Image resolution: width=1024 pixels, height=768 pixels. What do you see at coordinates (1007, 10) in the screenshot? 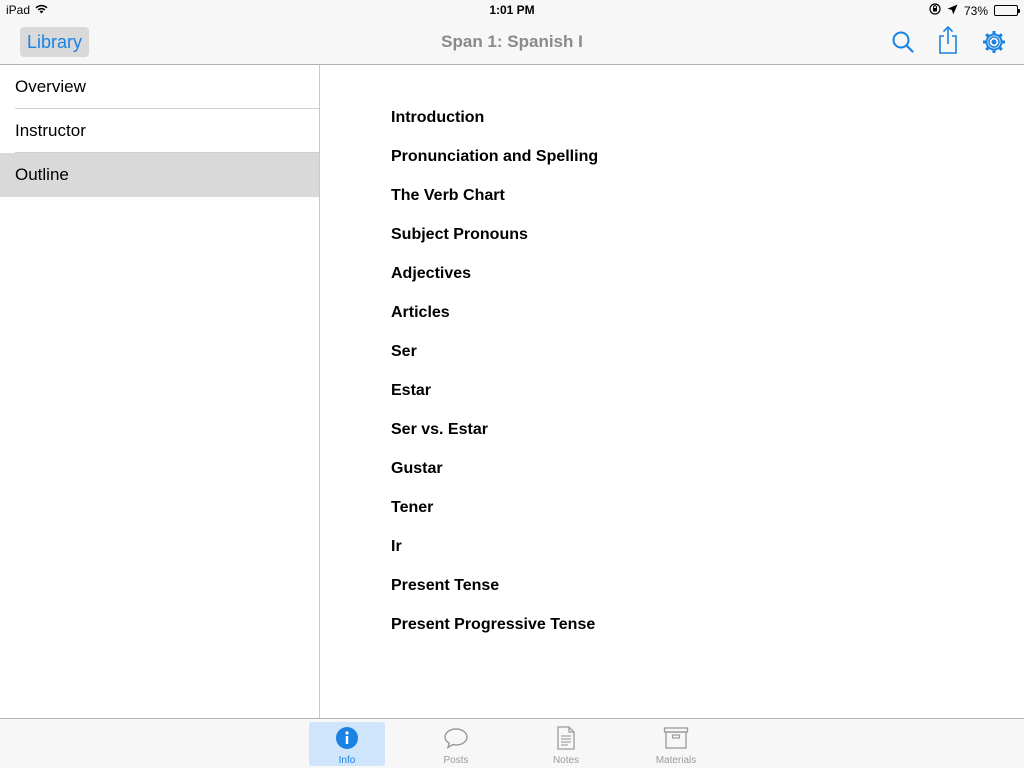
I see `battery-icon` at bounding box center [1007, 10].